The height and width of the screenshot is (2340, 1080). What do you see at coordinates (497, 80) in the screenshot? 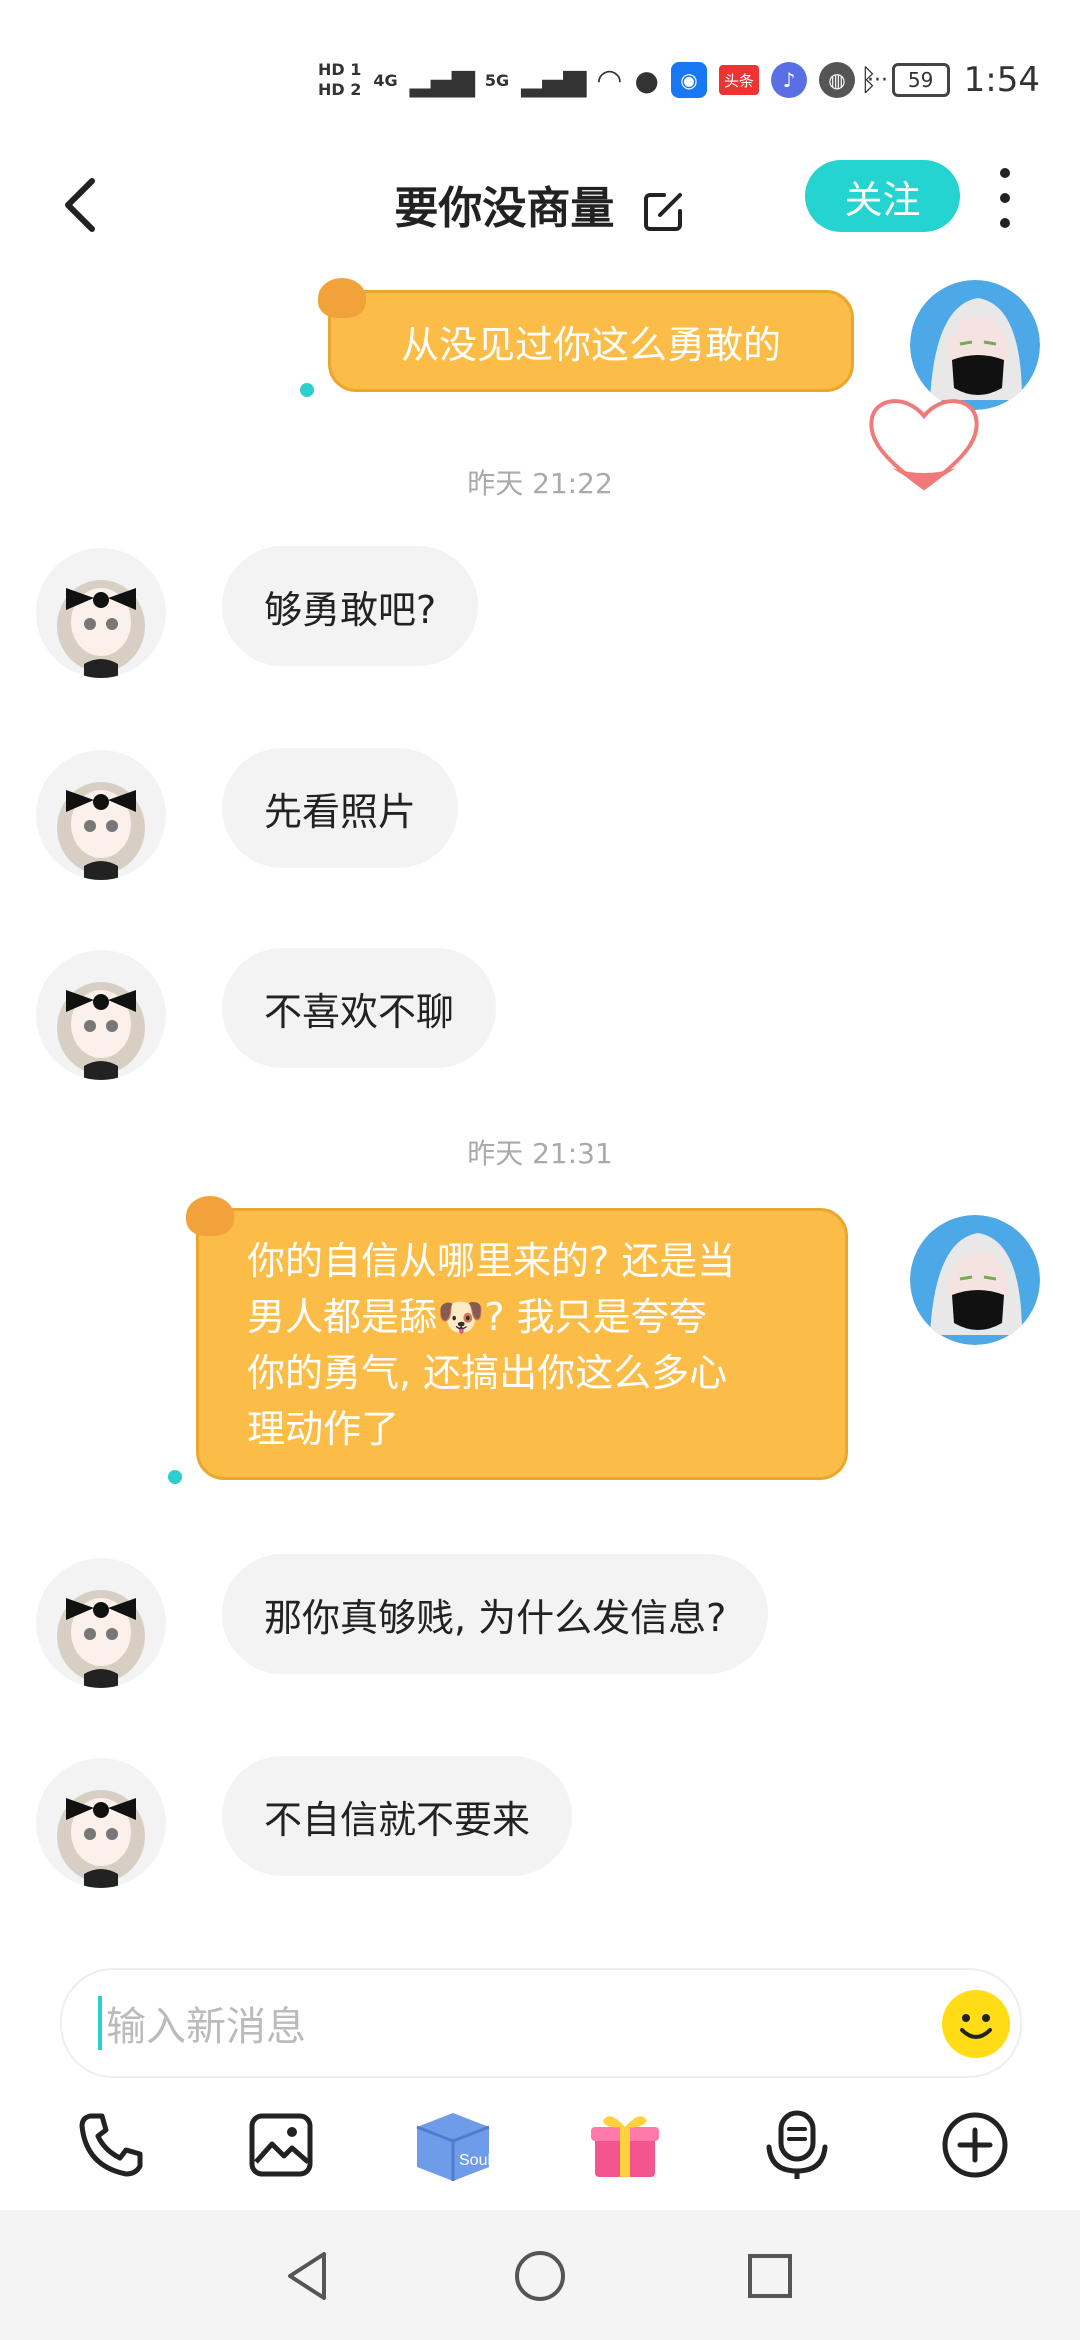
I see `net2-label: 5G` at bounding box center [497, 80].